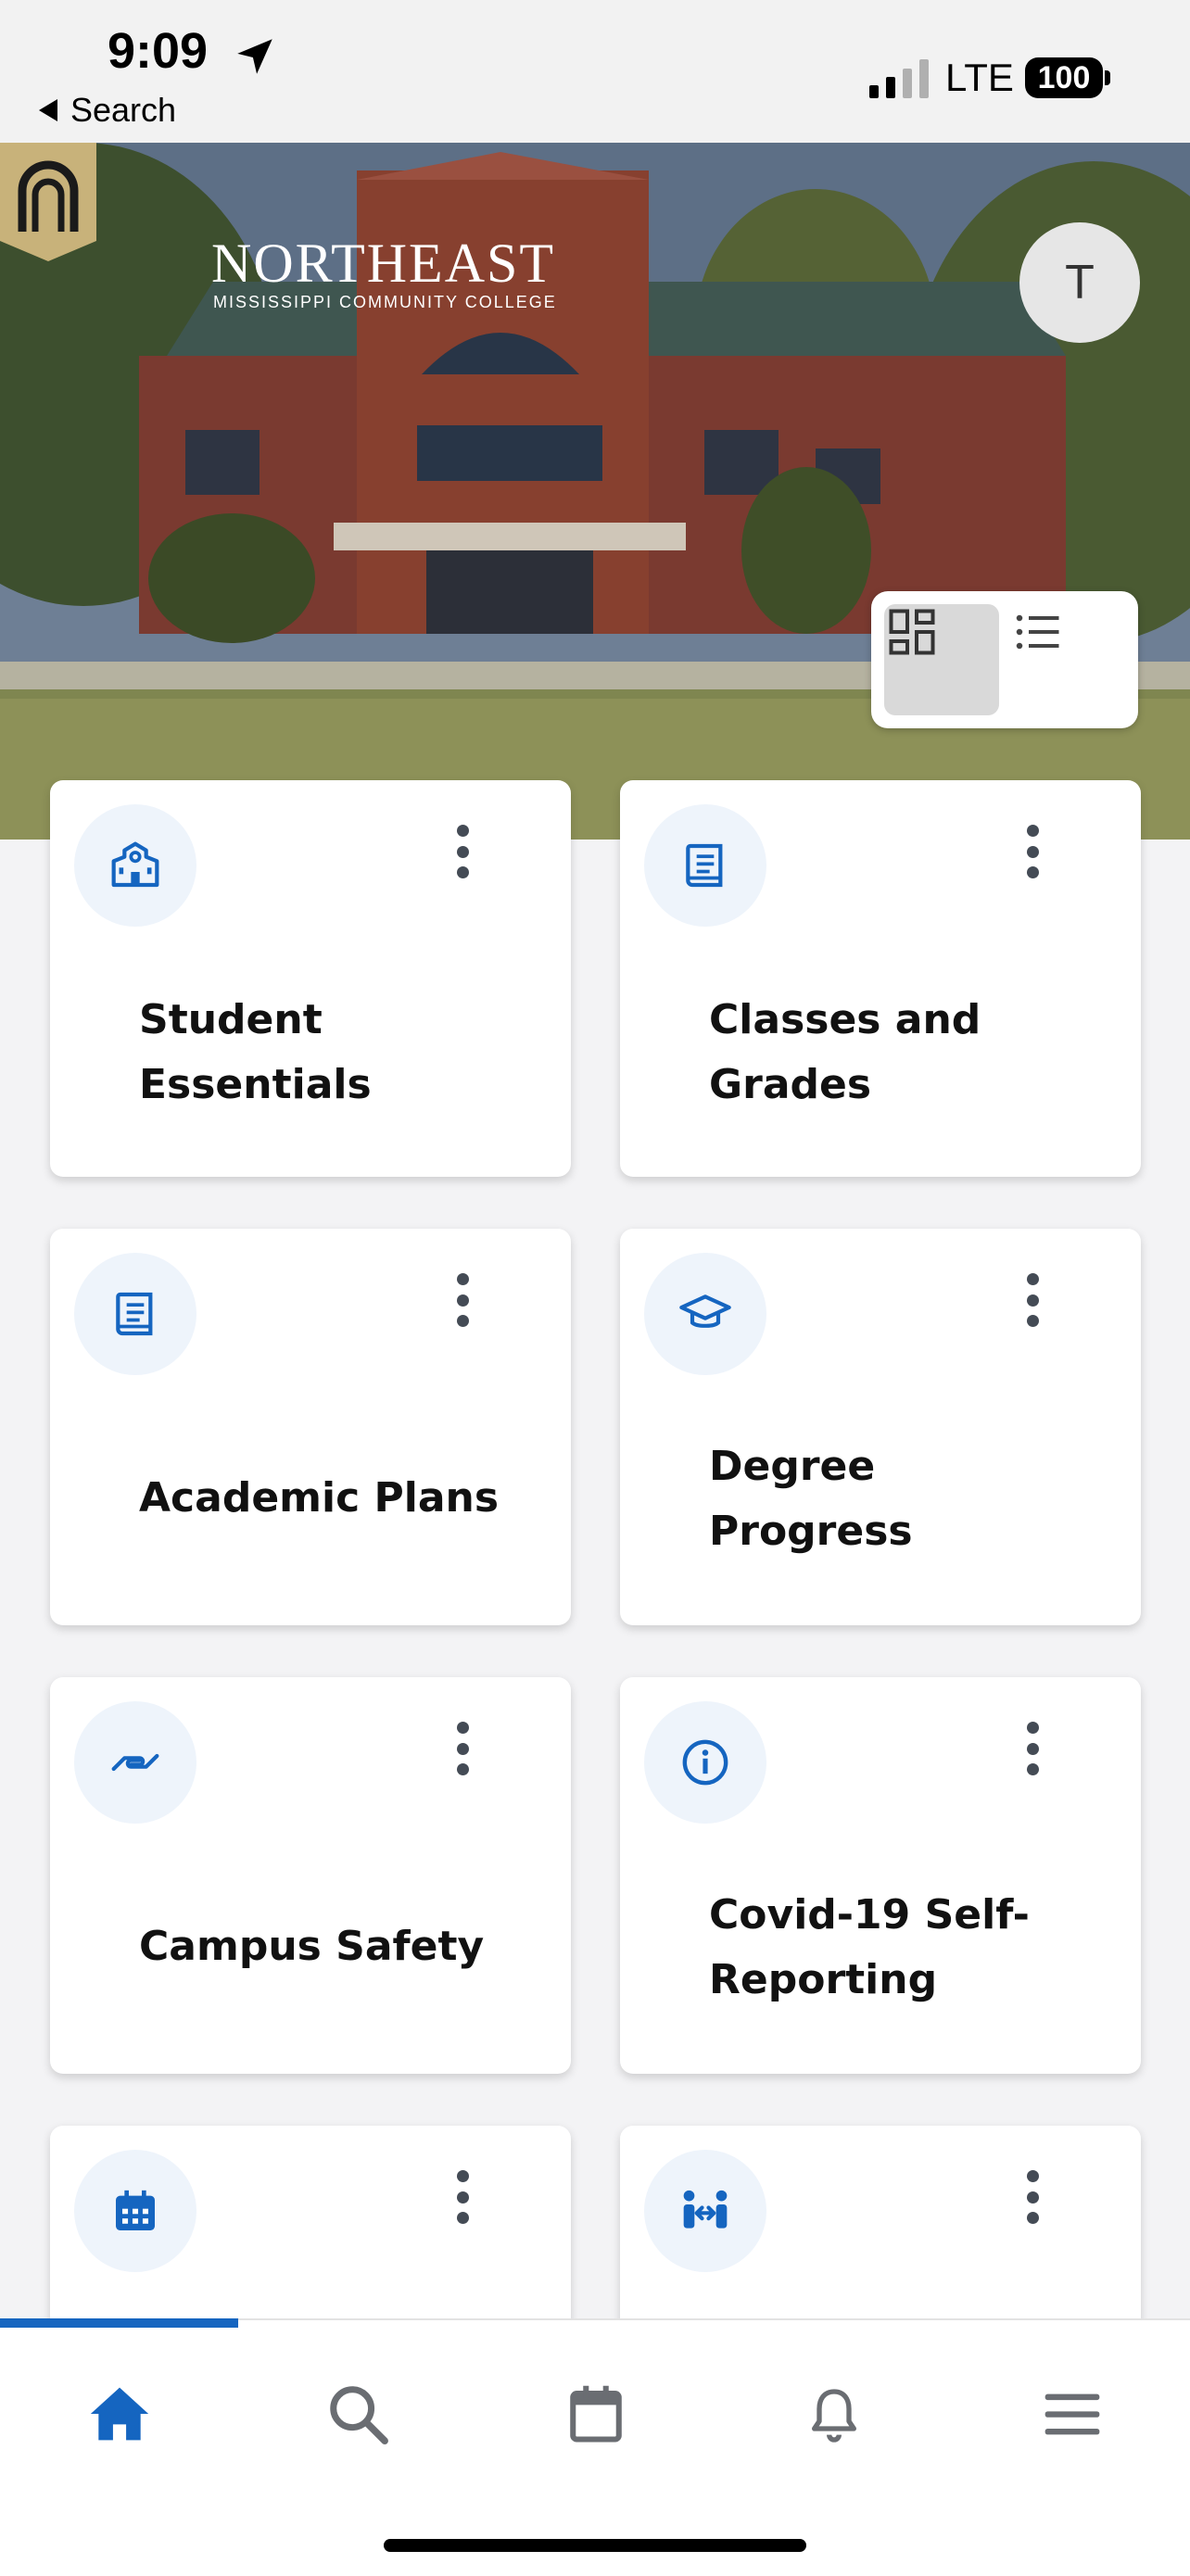 The image size is (1190, 2576). I want to click on helping-hand-icon, so click(135, 1763).